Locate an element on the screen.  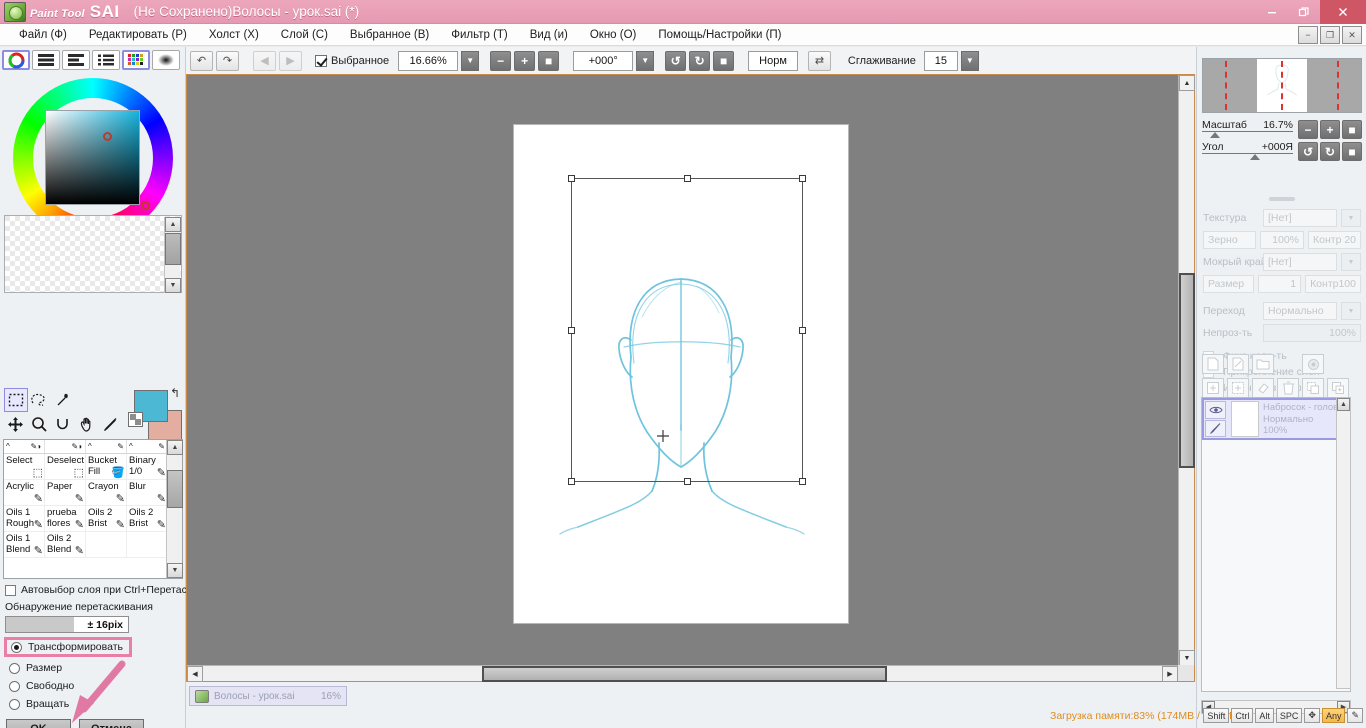
menu-edit: Редактировать (Р) is located at coordinates (138, 35).